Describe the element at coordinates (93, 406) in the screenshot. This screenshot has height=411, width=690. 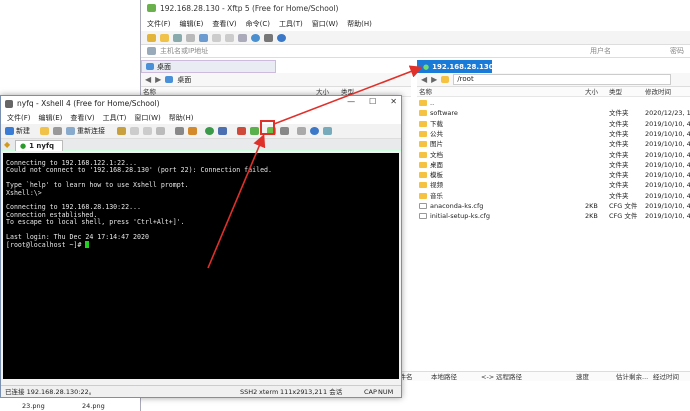
I see `desktop-file-24: 24.png` at that location.